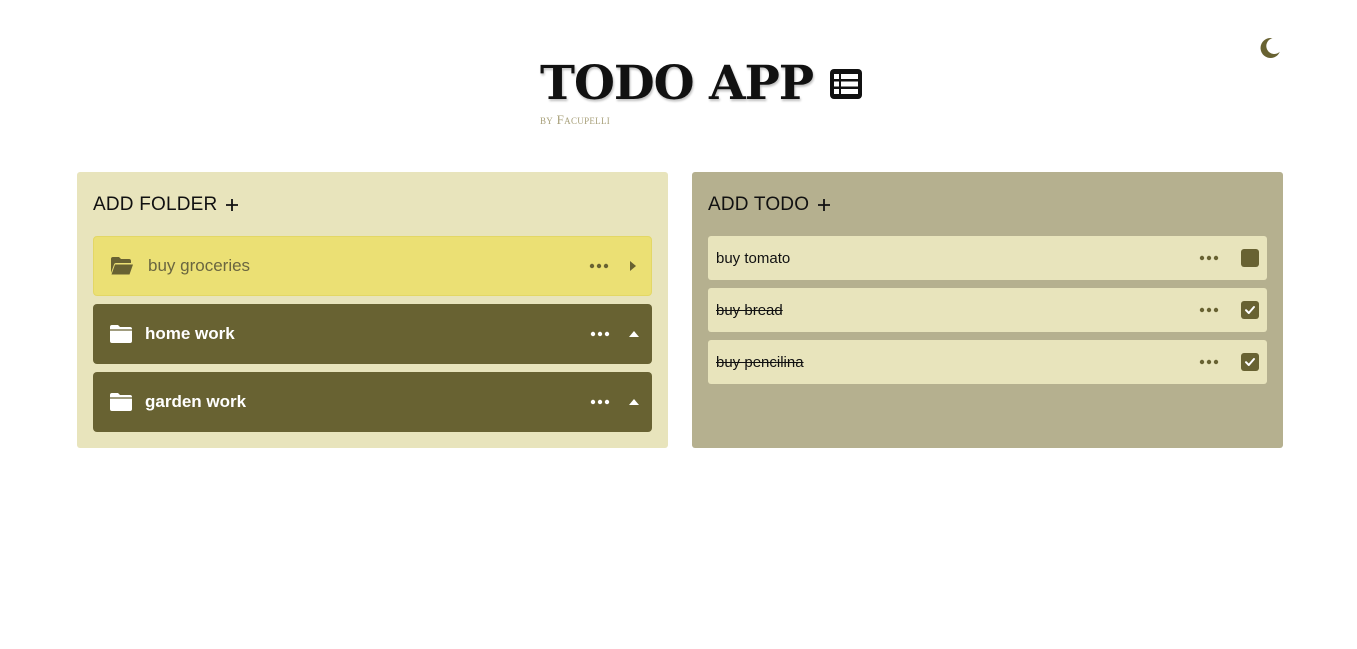 The height and width of the screenshot is (649, 1357). I want to click on todo-text: buy tomato, so click(957, 258).